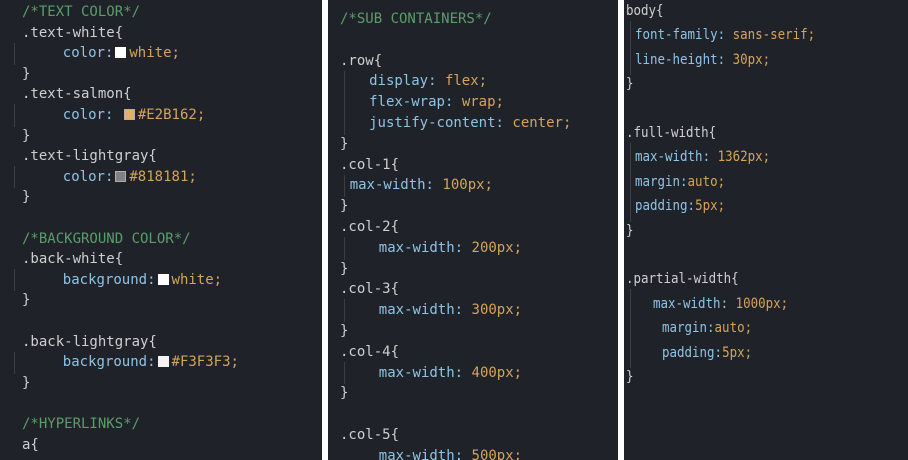 The width and height of the screenshot is (908, 460). I want to click on comment-text: /*BACKGROUND COLOR*/, so click(106, 238).